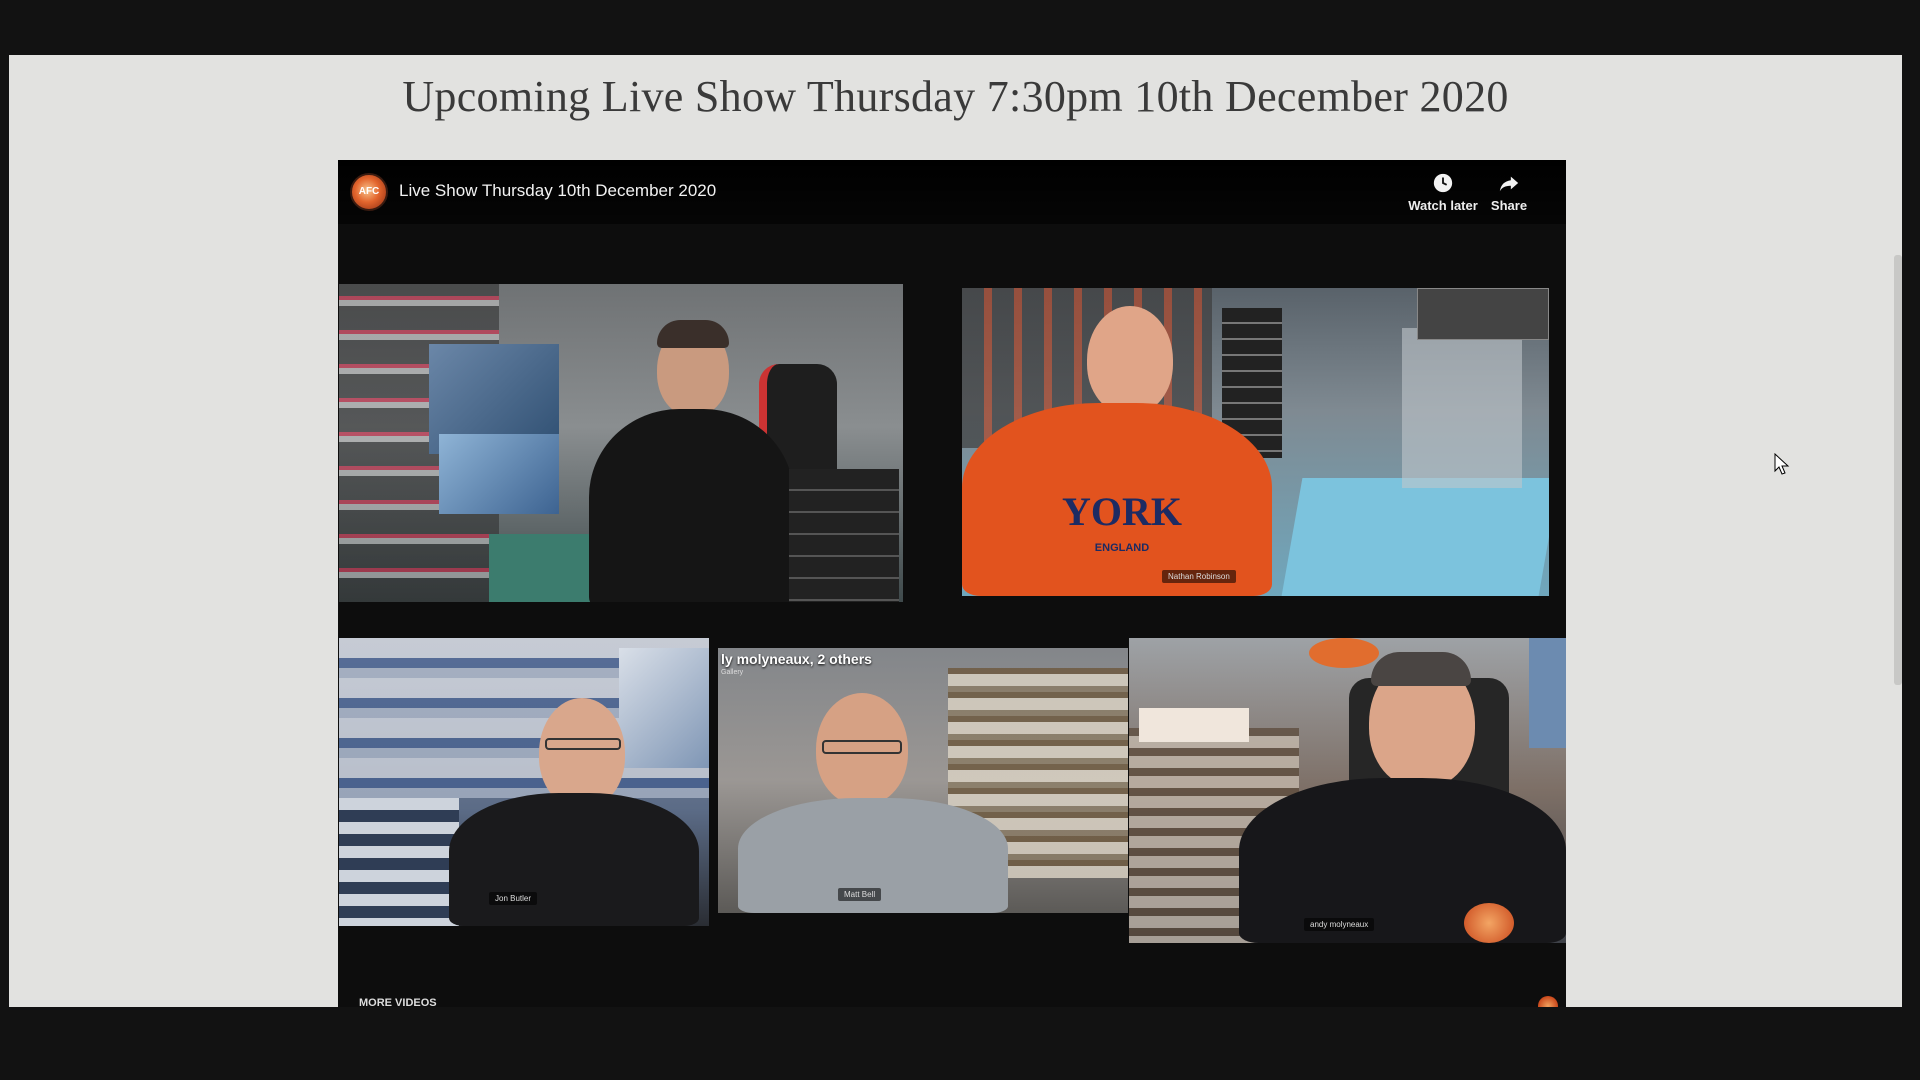 The height and width of the screenshot is (1080, 1920). What do you see at coordinates (1339, 924) in the screenshot?
I see `participant-name-tag: andy molyneaux` at bounding box center [1339, 924].